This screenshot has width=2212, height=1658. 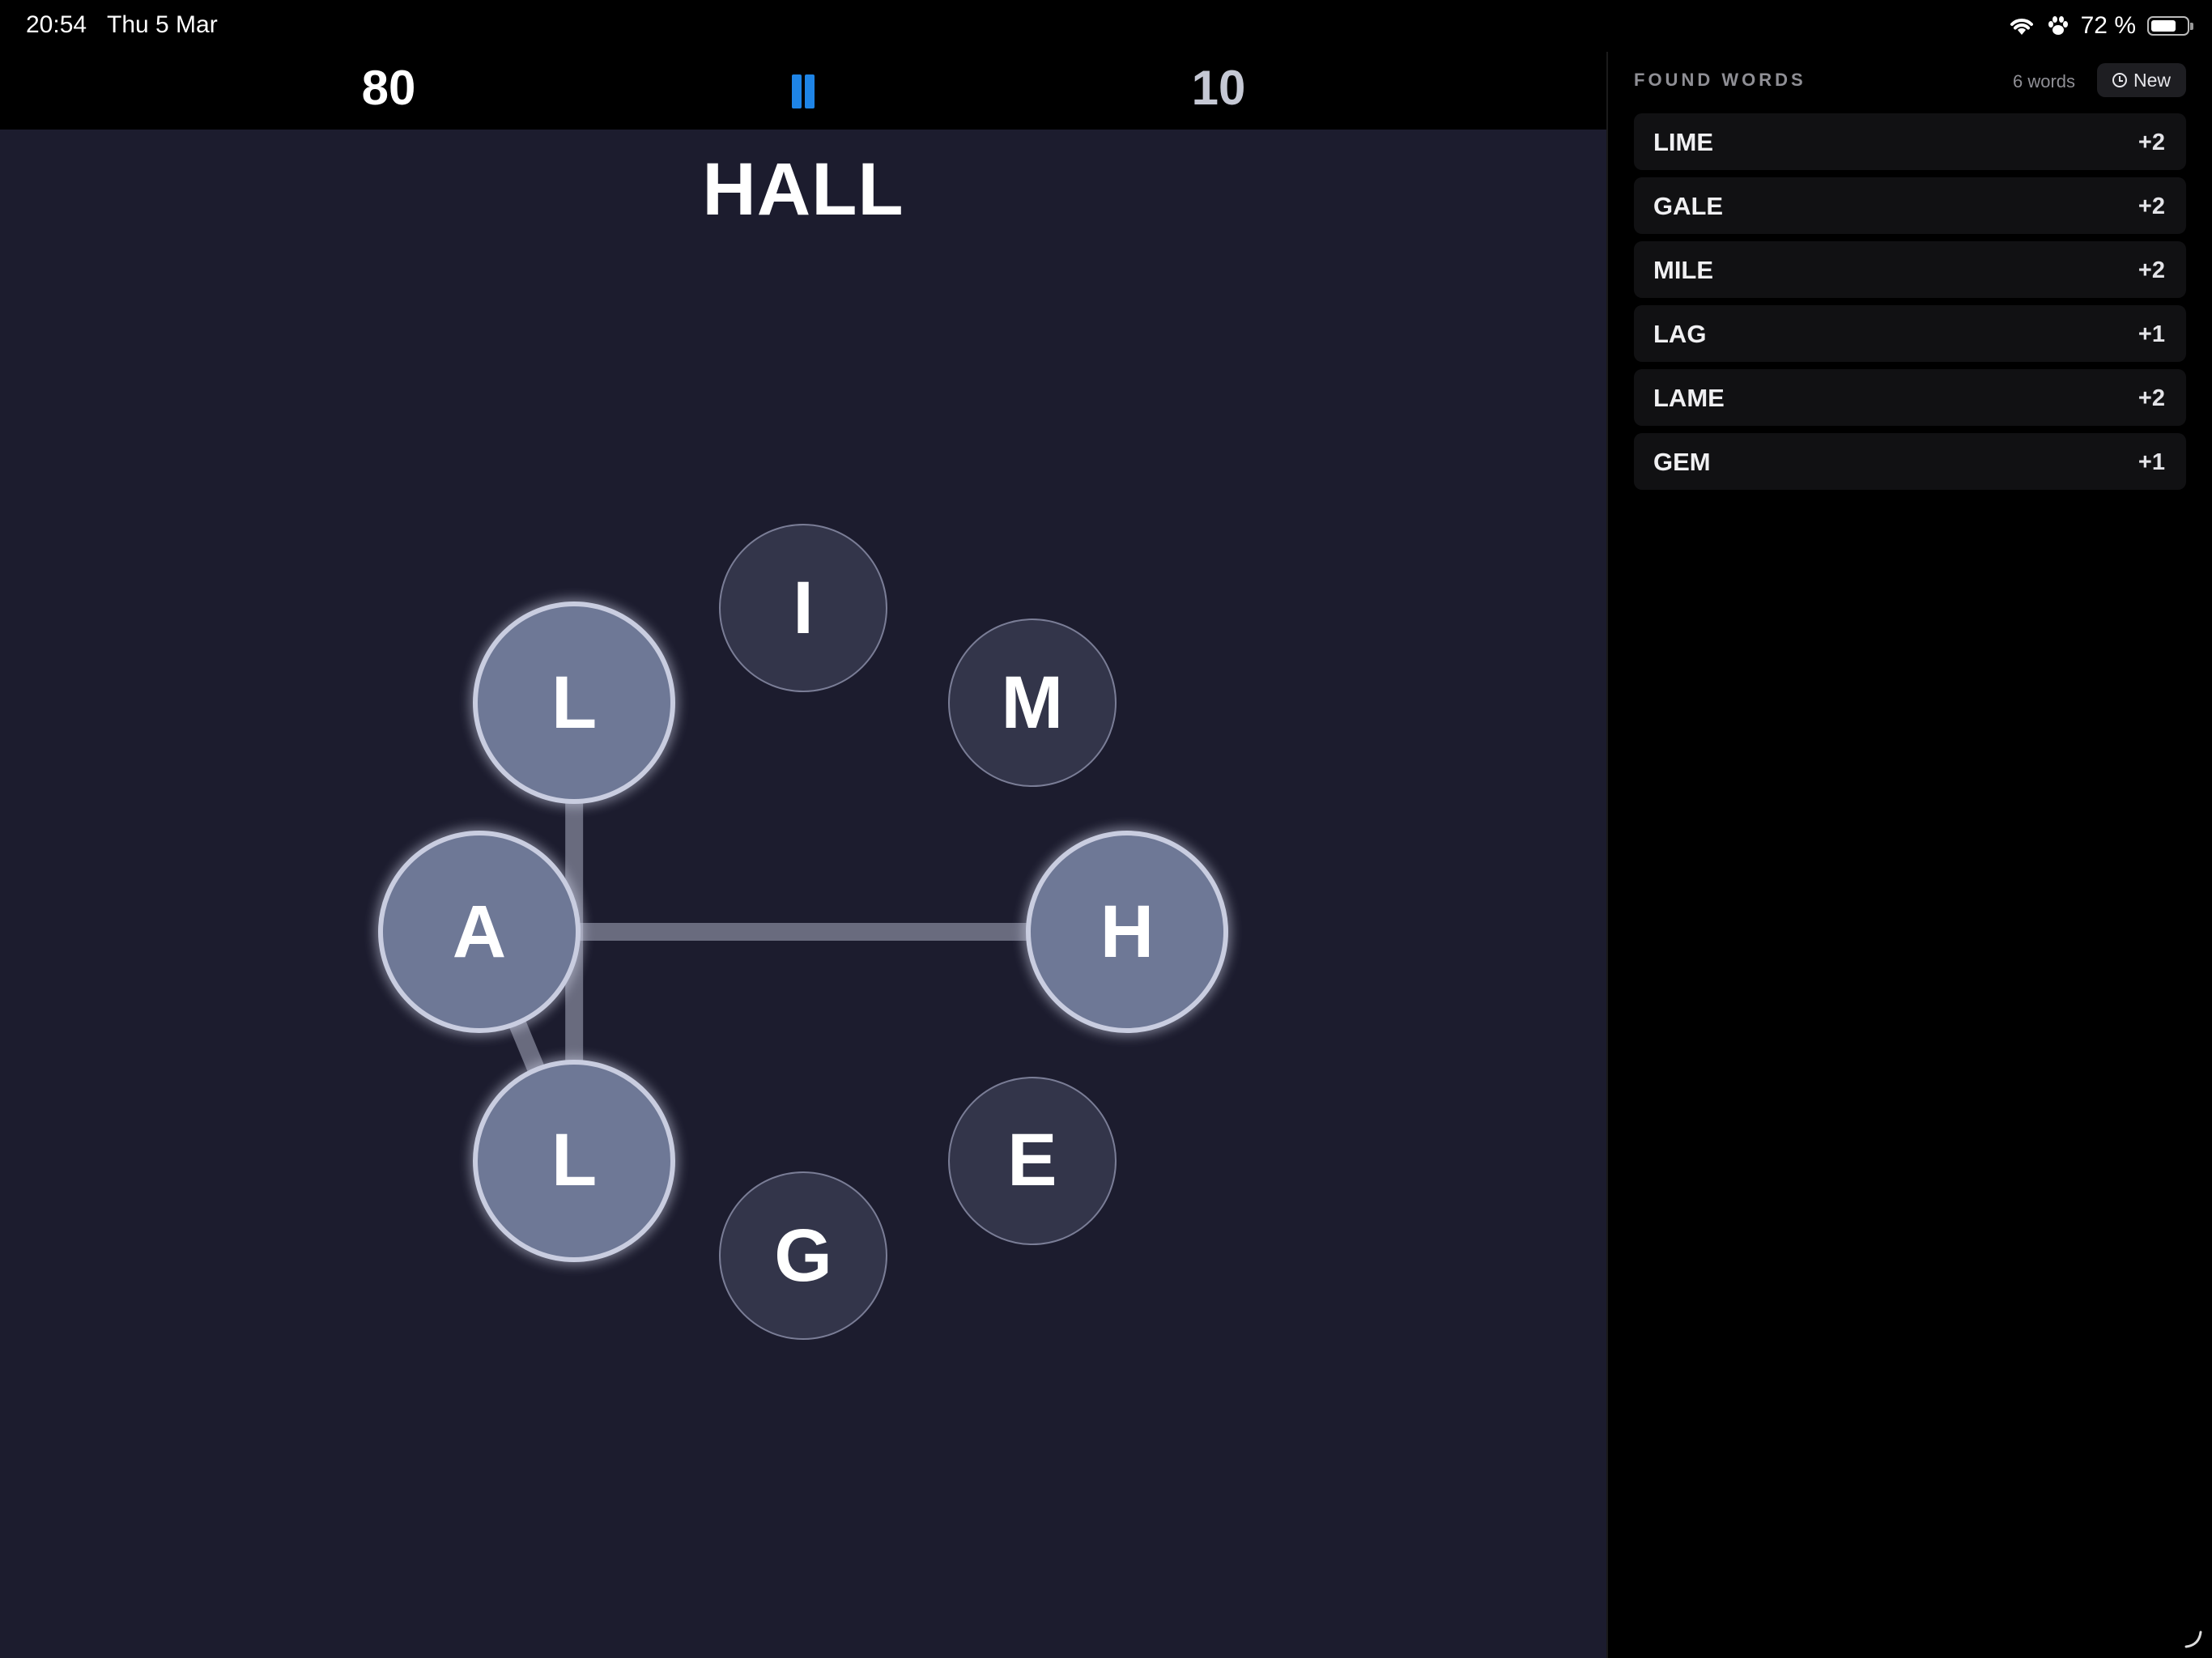 I want to click on letter-tile-g: G, so click(x=803, y=1255).